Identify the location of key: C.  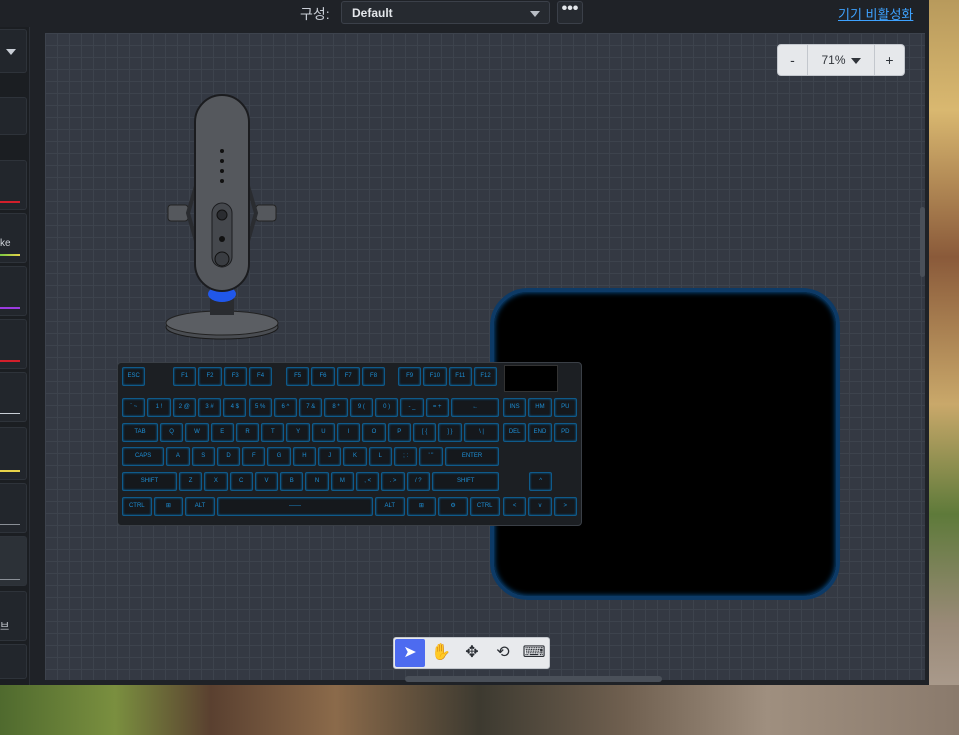
(241, 481).